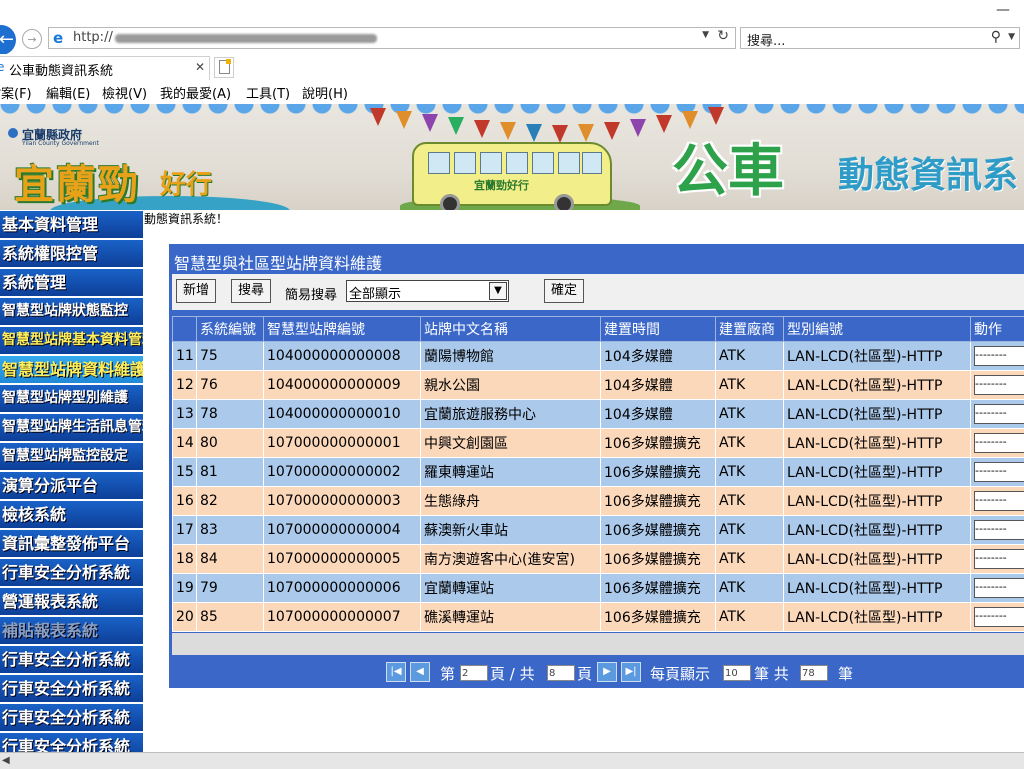 This screenshot has width=1024, height=769. What do you see at coordinates (750, 329) in the screenshot?
I see `column-header: 建置廠商` at bounding box center [750, 329].